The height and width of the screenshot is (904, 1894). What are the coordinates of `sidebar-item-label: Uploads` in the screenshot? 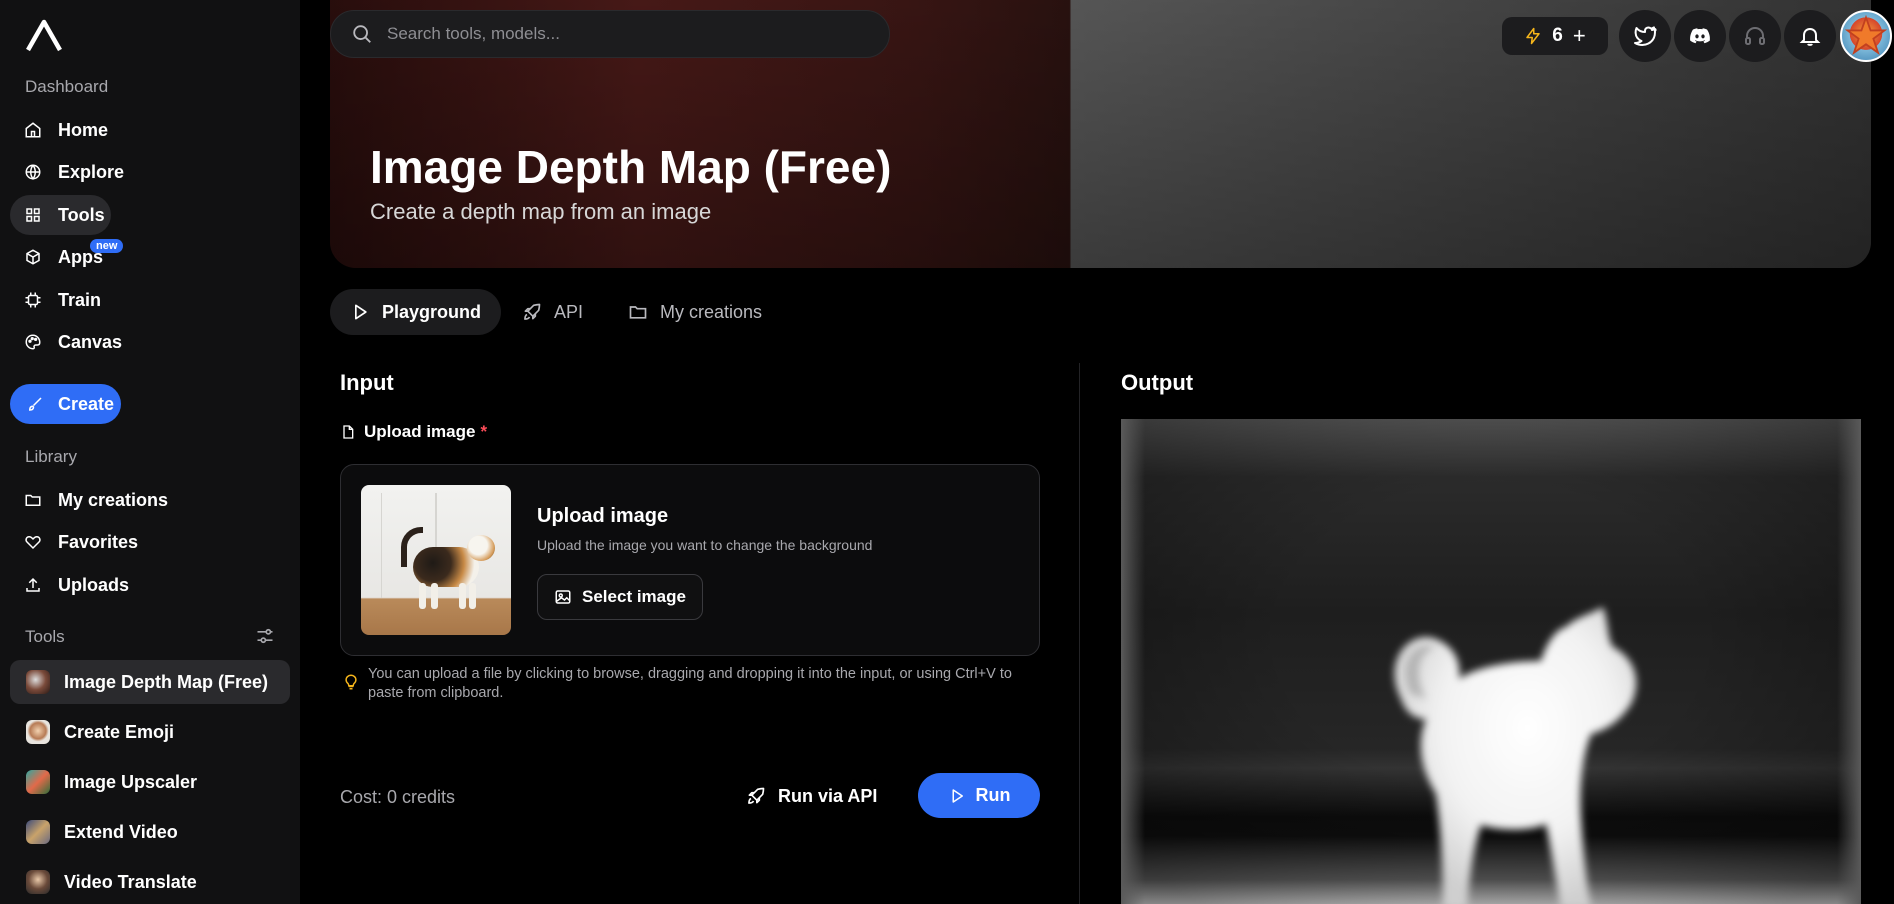 It's located at (94, 584).